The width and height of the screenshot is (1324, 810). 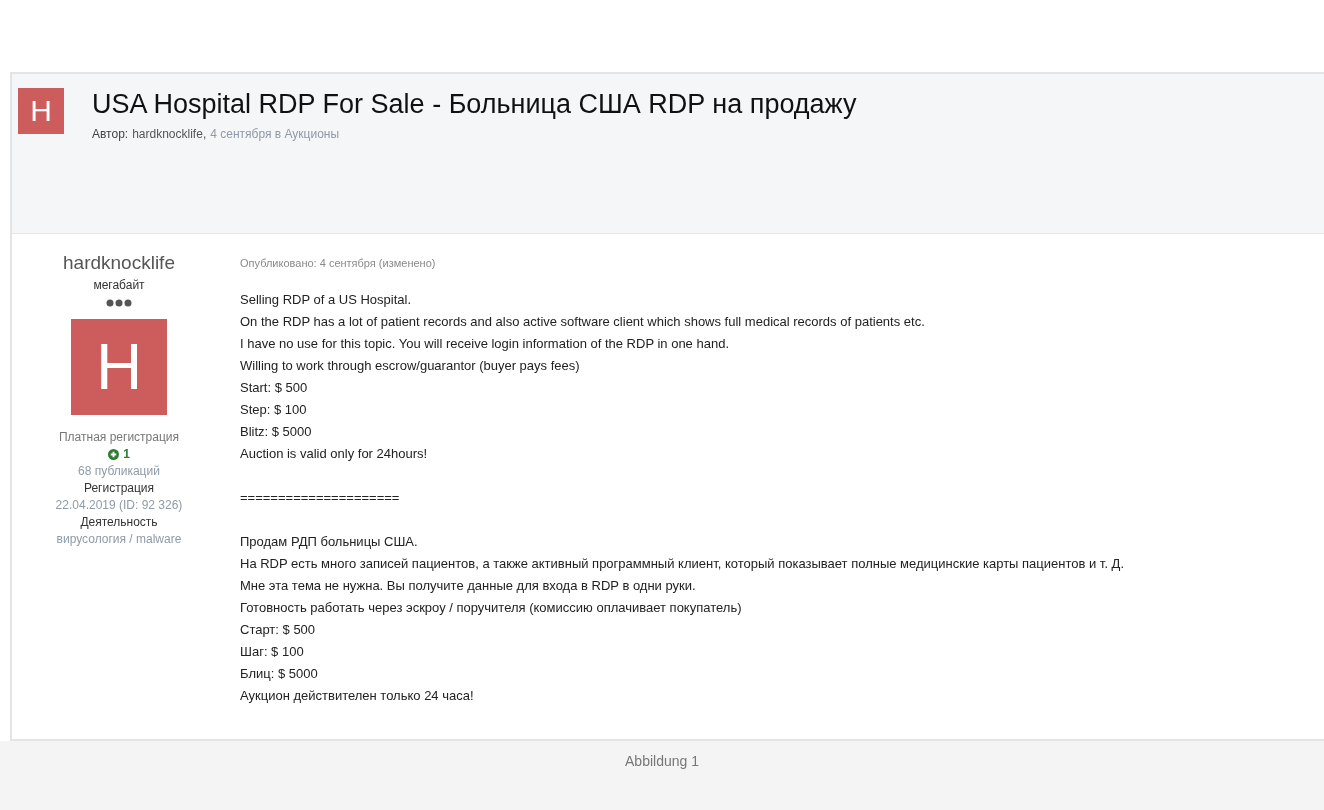 What do you see at coordinates (119, 488) in the screenshot?
I see `field-label: Регистрация` at bounding box center [119, 488].